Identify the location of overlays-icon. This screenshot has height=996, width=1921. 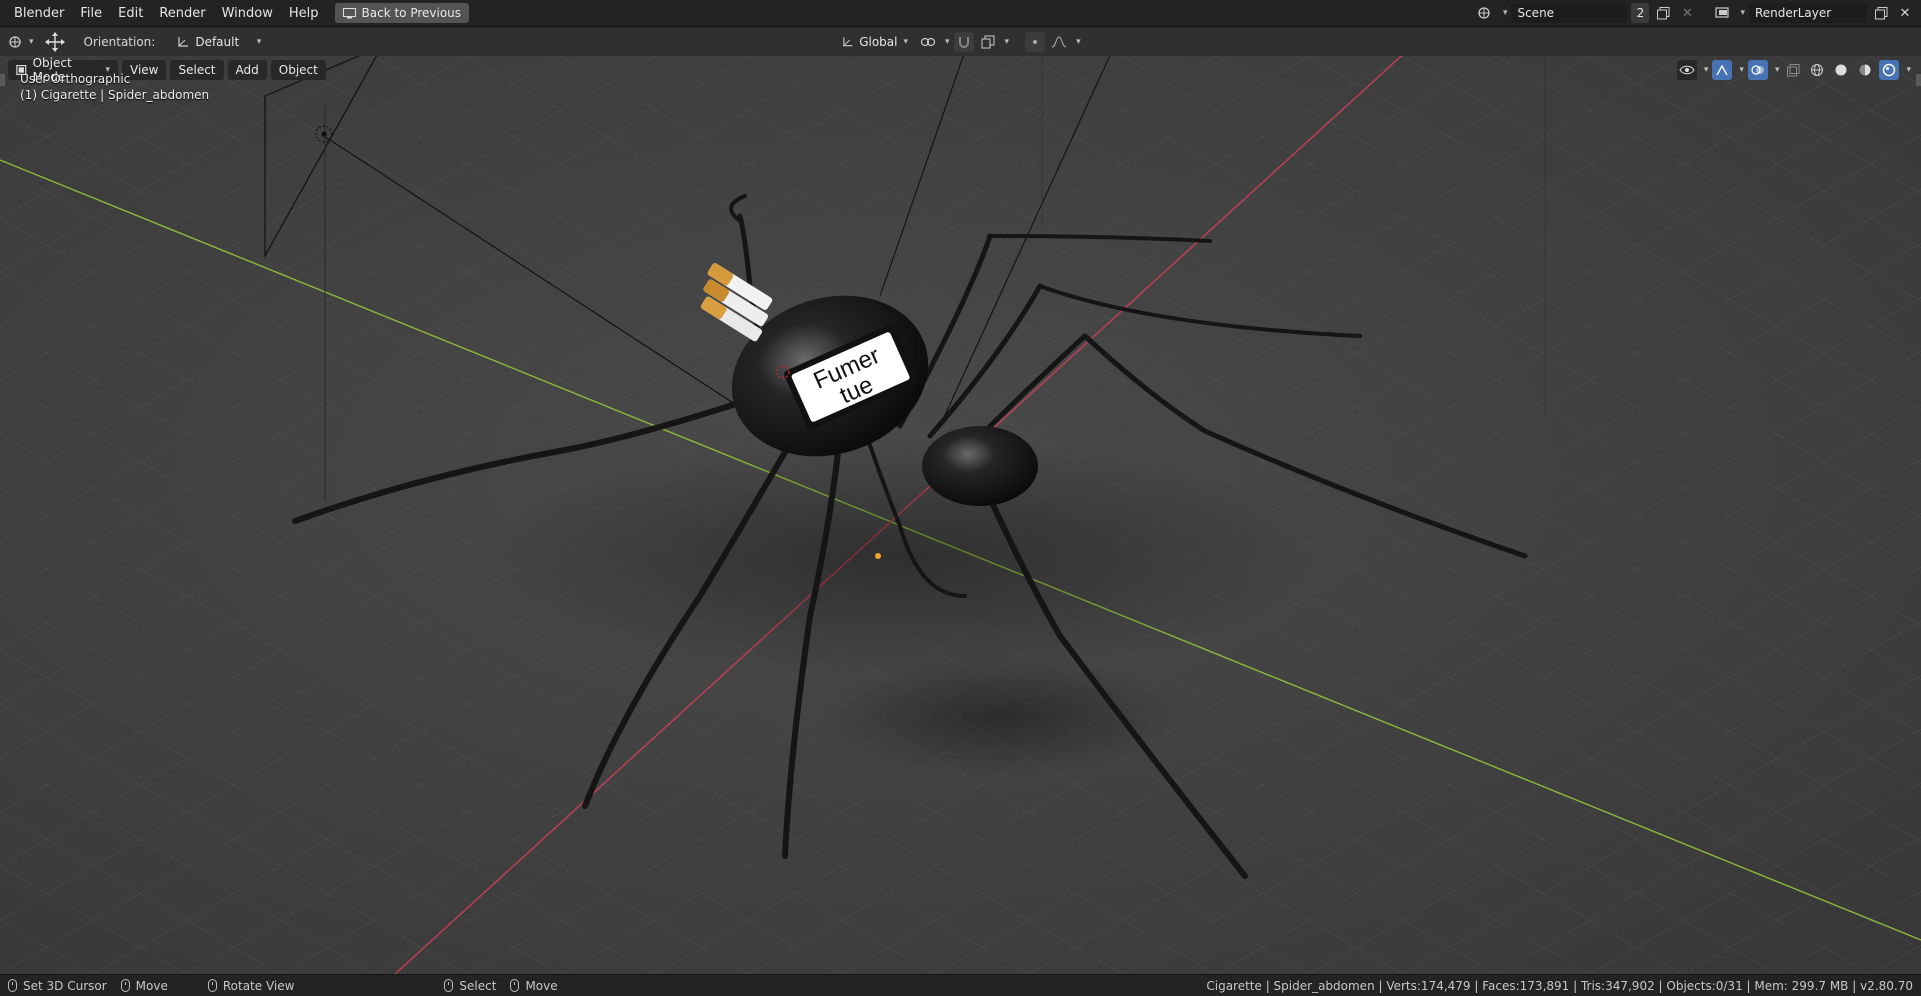
(1757, 70).